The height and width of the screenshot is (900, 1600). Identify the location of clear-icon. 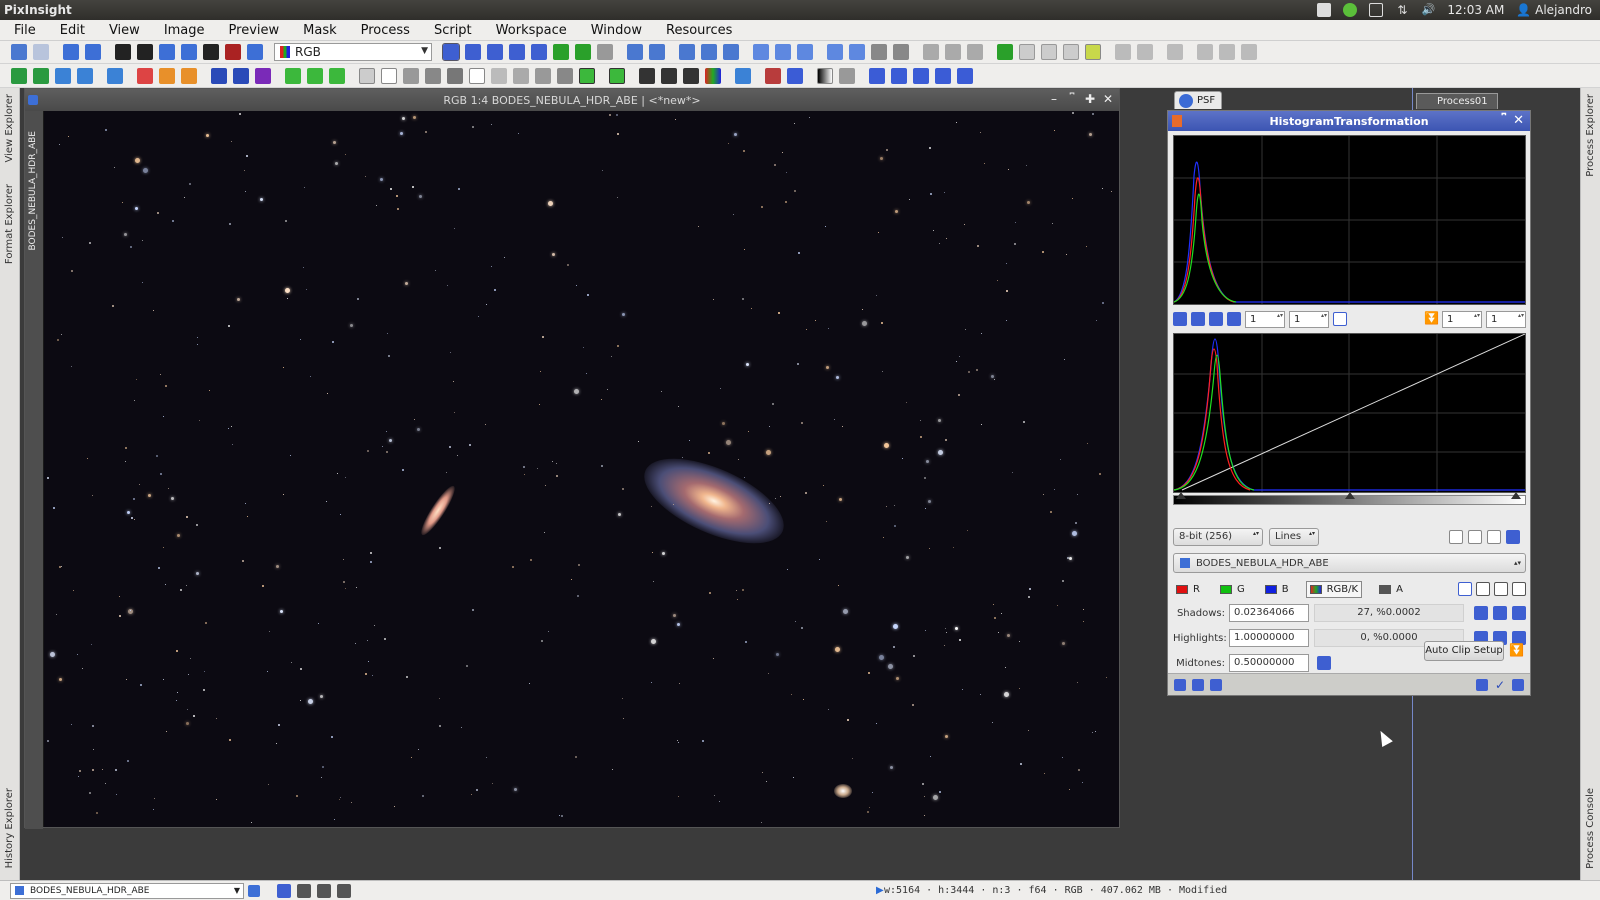
(389, 75).